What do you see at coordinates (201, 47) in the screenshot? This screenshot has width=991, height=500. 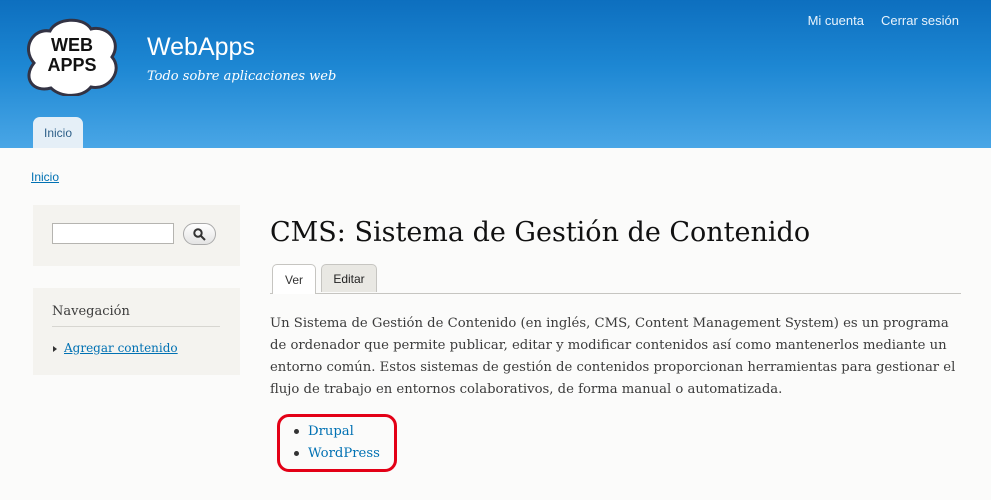 I see `site-name: WebApps` at bounding box center [201, 47].